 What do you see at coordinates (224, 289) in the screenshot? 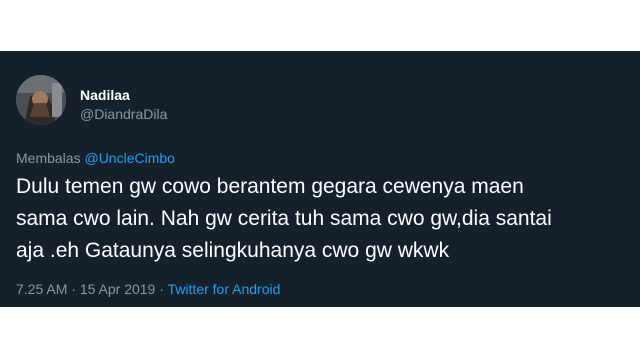
I see `tweet-source-link: Twitter for Android` at bounding box center [224, 289].